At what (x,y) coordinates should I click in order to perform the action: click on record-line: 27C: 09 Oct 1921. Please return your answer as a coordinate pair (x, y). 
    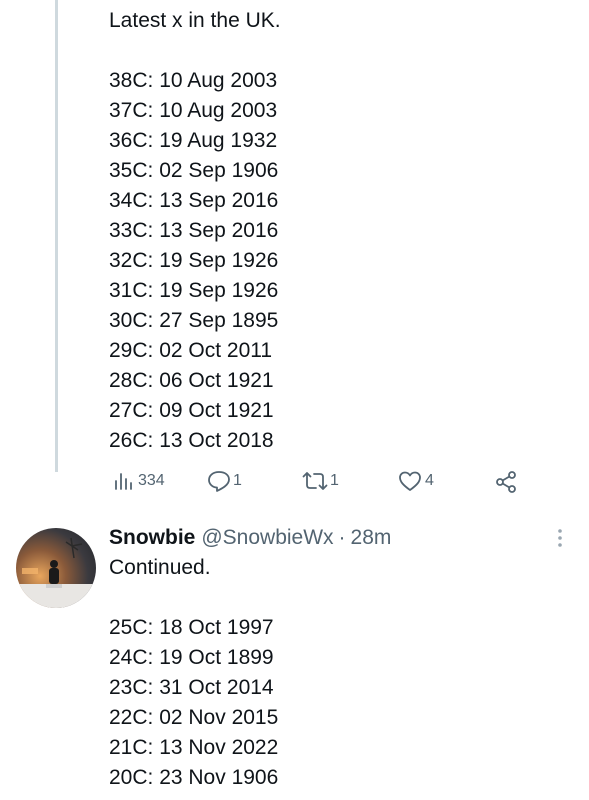
    Looking at the image, I should click on (191, 410).